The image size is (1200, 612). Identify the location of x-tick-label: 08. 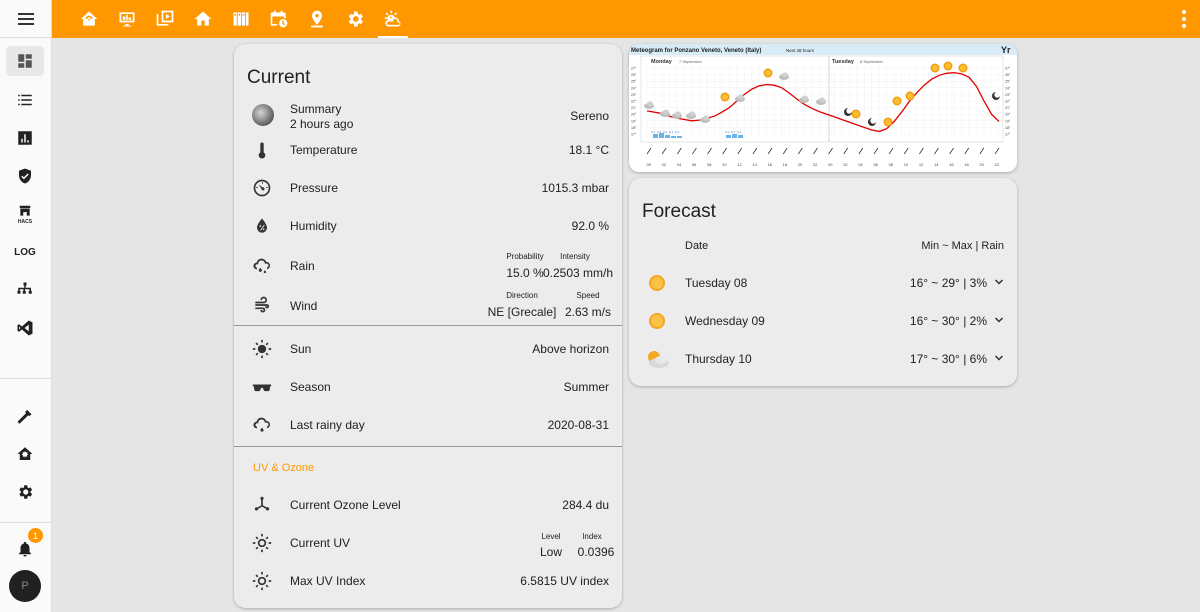
(709, 164).